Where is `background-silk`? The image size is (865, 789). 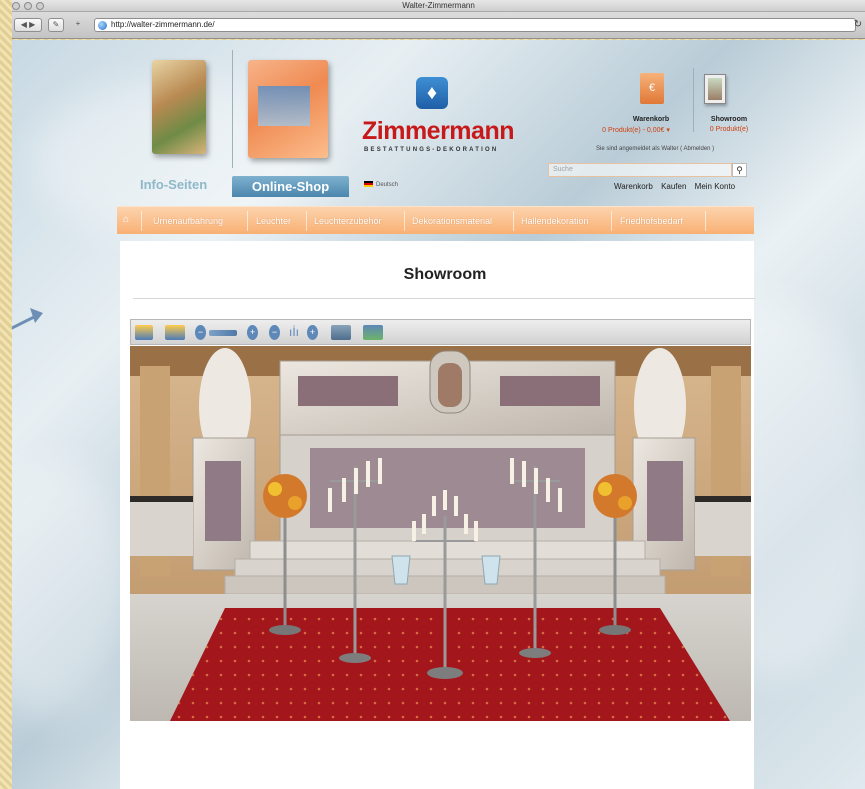
background-silk is located at coordinates (72, 590).